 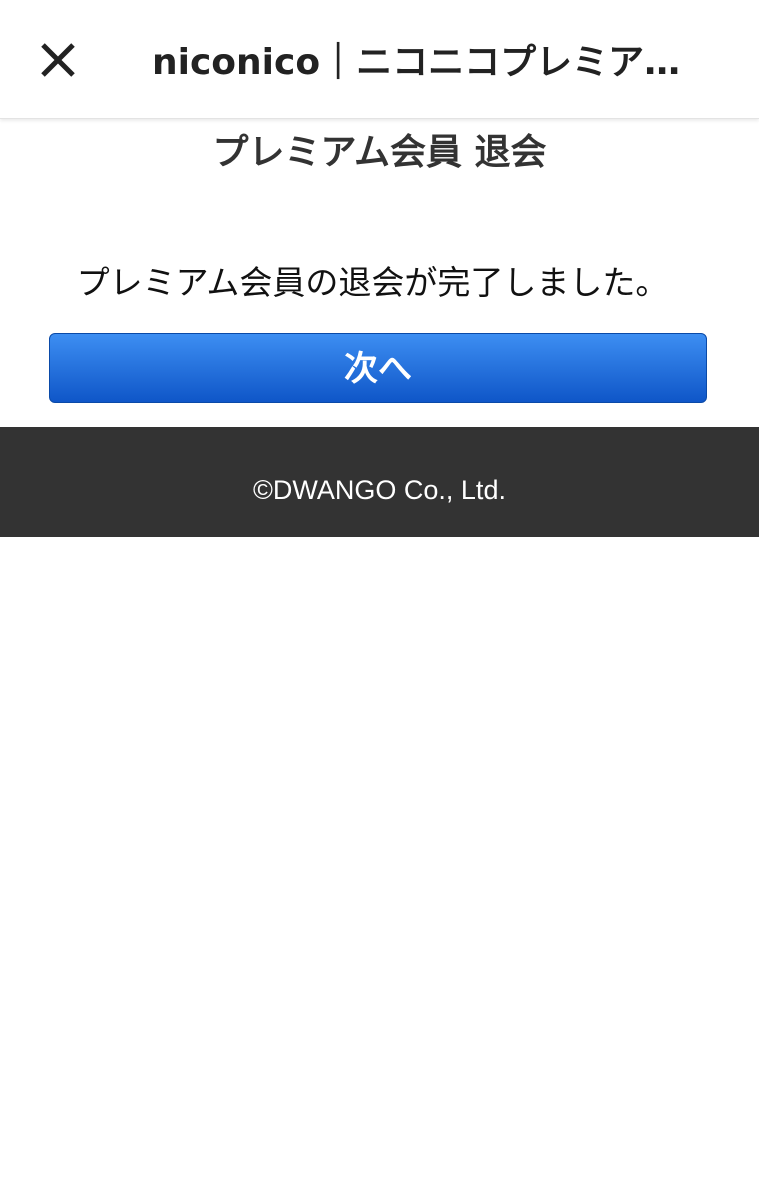 I want to click on next-button: 次へ, so click(x=378, y=368).